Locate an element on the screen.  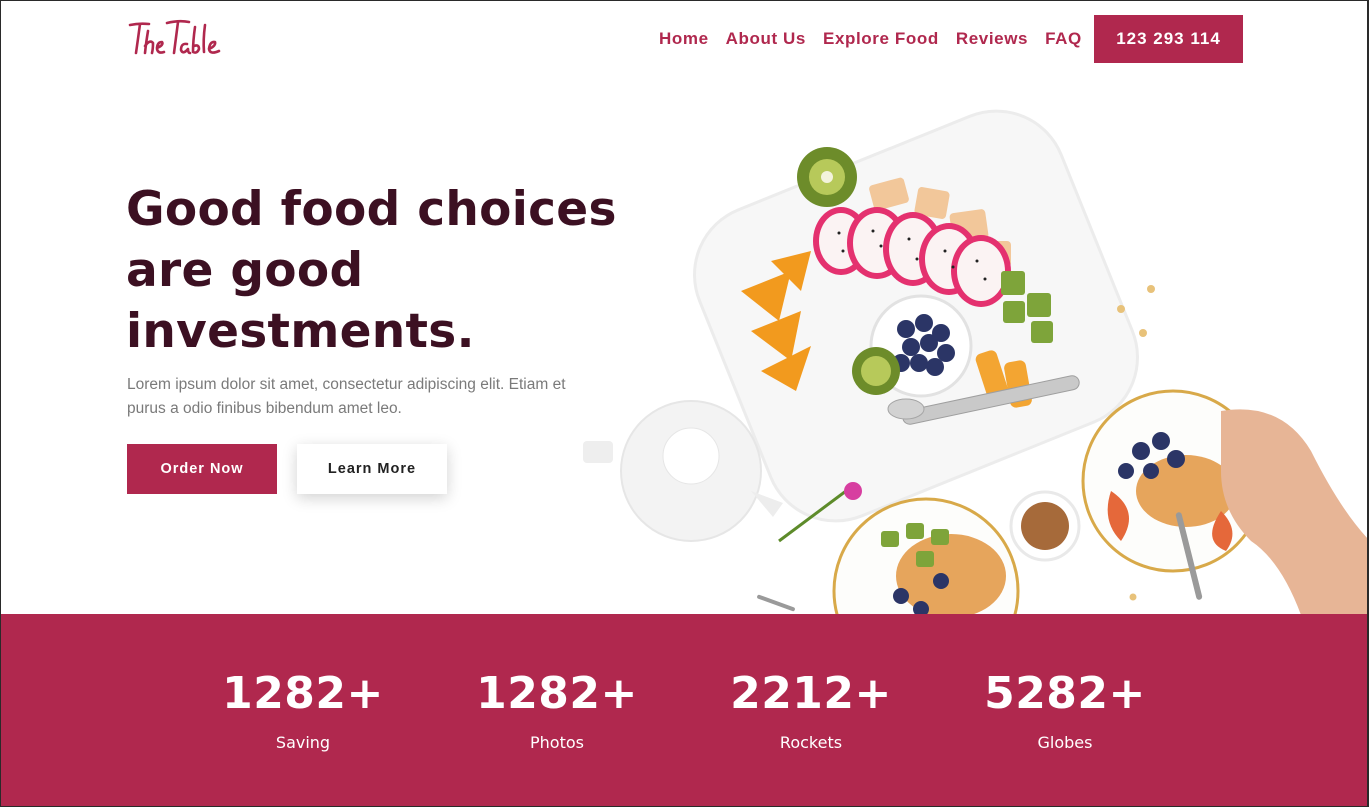
nav-faq: FAQ is located at coordinates (1063, 39).